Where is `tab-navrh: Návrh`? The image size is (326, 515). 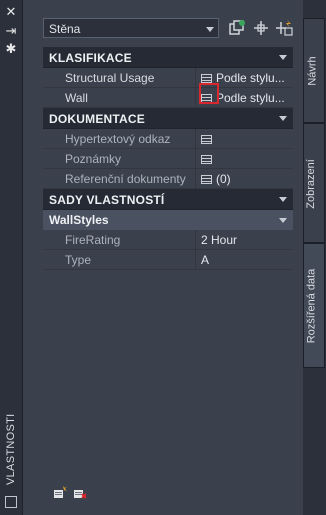
tab-navrh: Návrh is located at coordinates (314, 70).